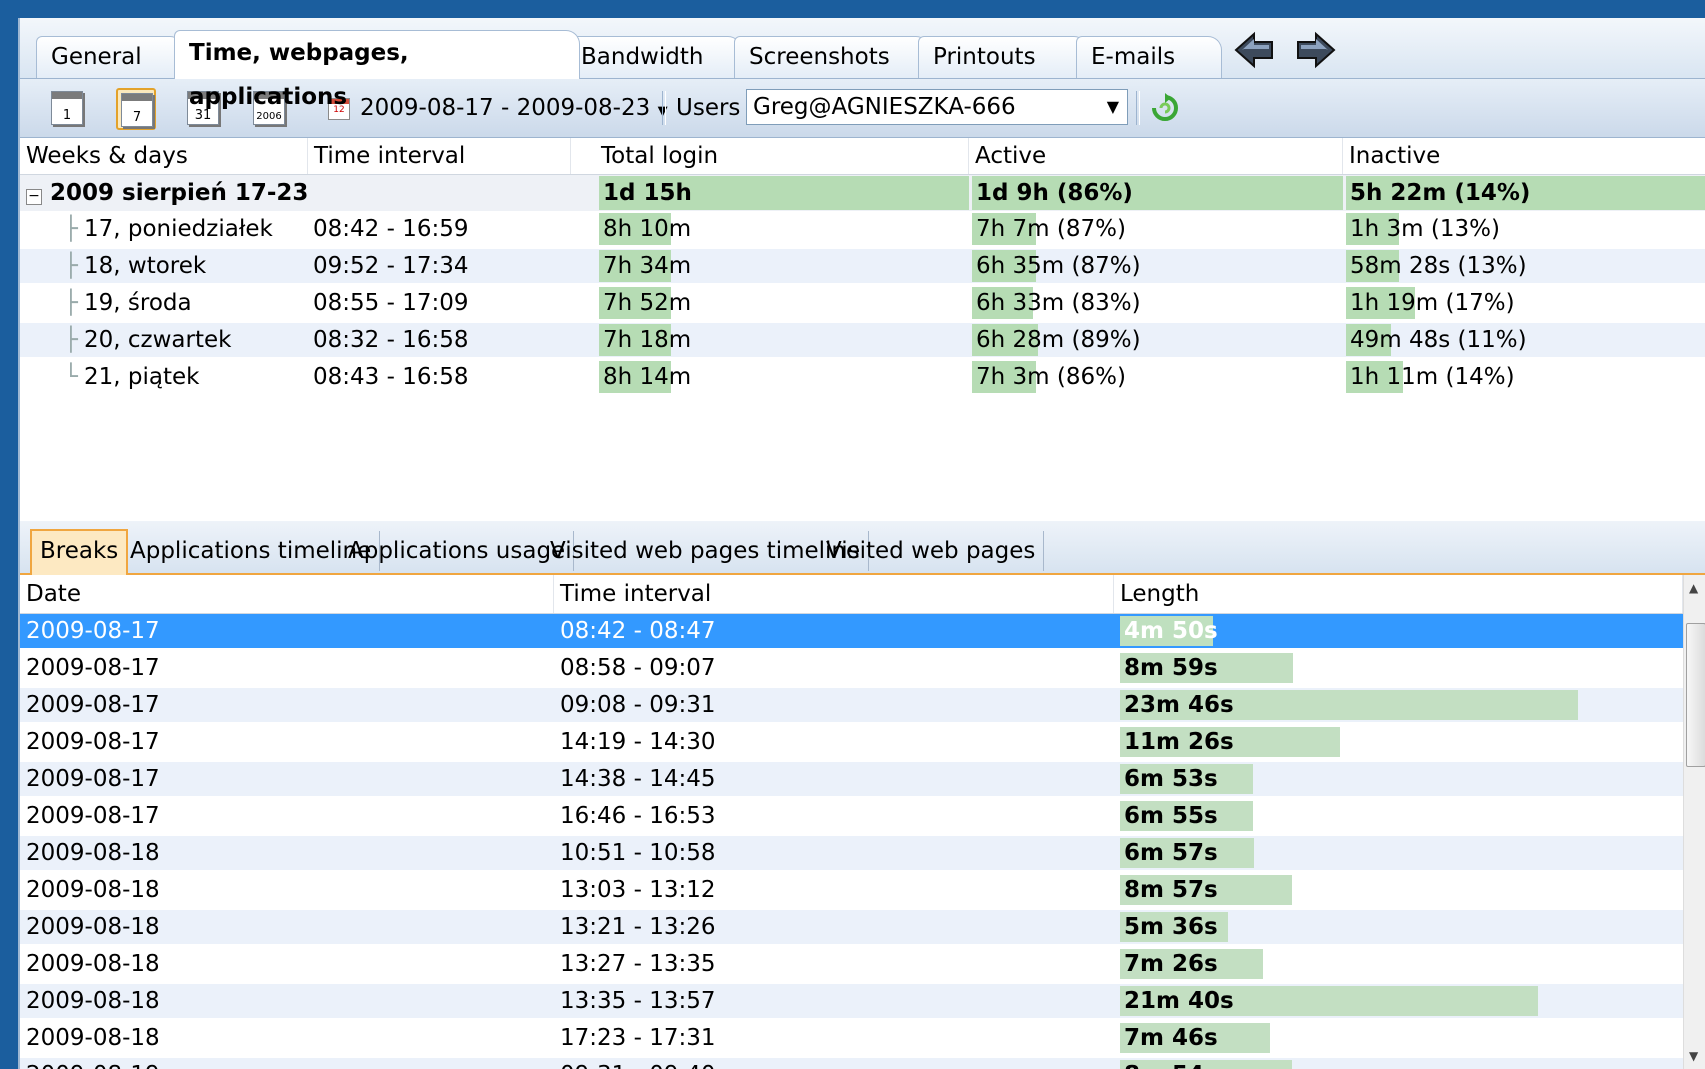 The width and height of the screenshot is (1705, 1069). What do you see at coordinates (851, 705) in the screenshot?
I see `break-row: 2009-08-17 09:08 - 09:31 23m 46s` at bounding box center [851, 705].